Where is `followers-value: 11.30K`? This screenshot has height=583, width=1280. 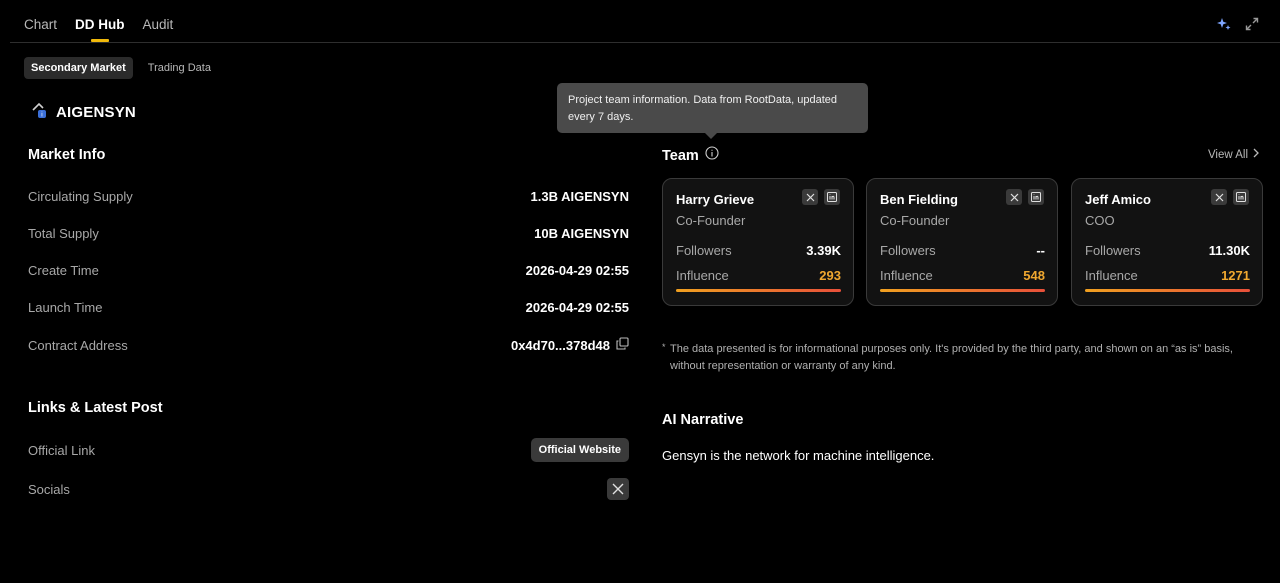
followers-value: 11.30K is located at coordinates (1229, 250).